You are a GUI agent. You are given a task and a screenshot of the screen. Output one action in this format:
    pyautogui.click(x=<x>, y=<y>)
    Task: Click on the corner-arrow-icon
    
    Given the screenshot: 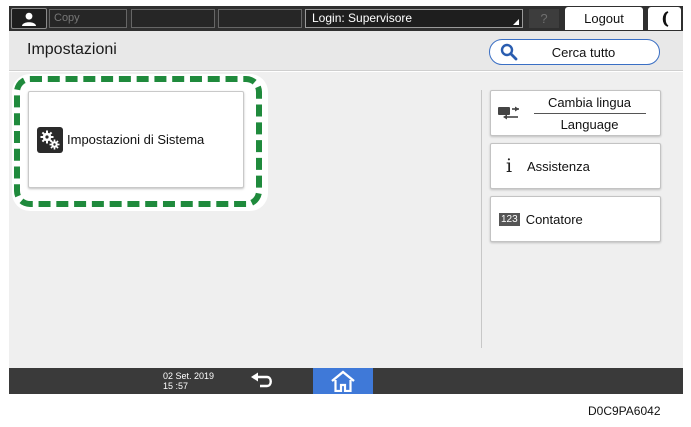 What is the action you would take?
    pyautogui.click(x=516, y=22)
    